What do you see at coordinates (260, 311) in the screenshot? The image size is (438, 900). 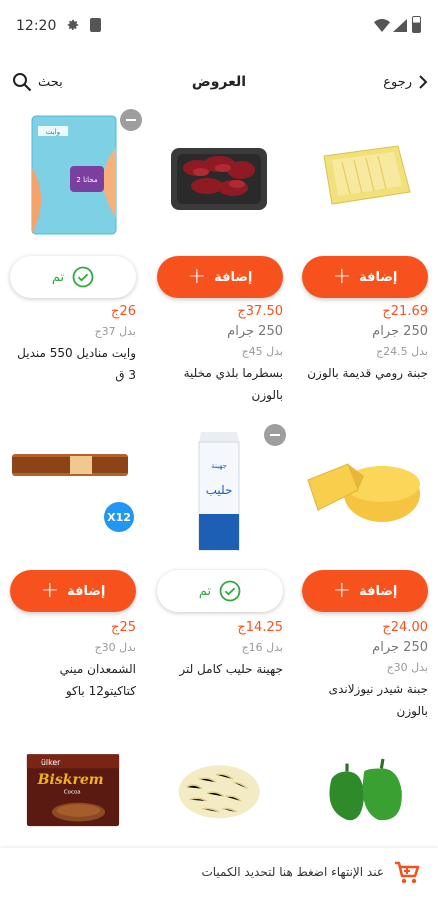 I see `product-price: 37.50ج` at bounding box center [260, 311].